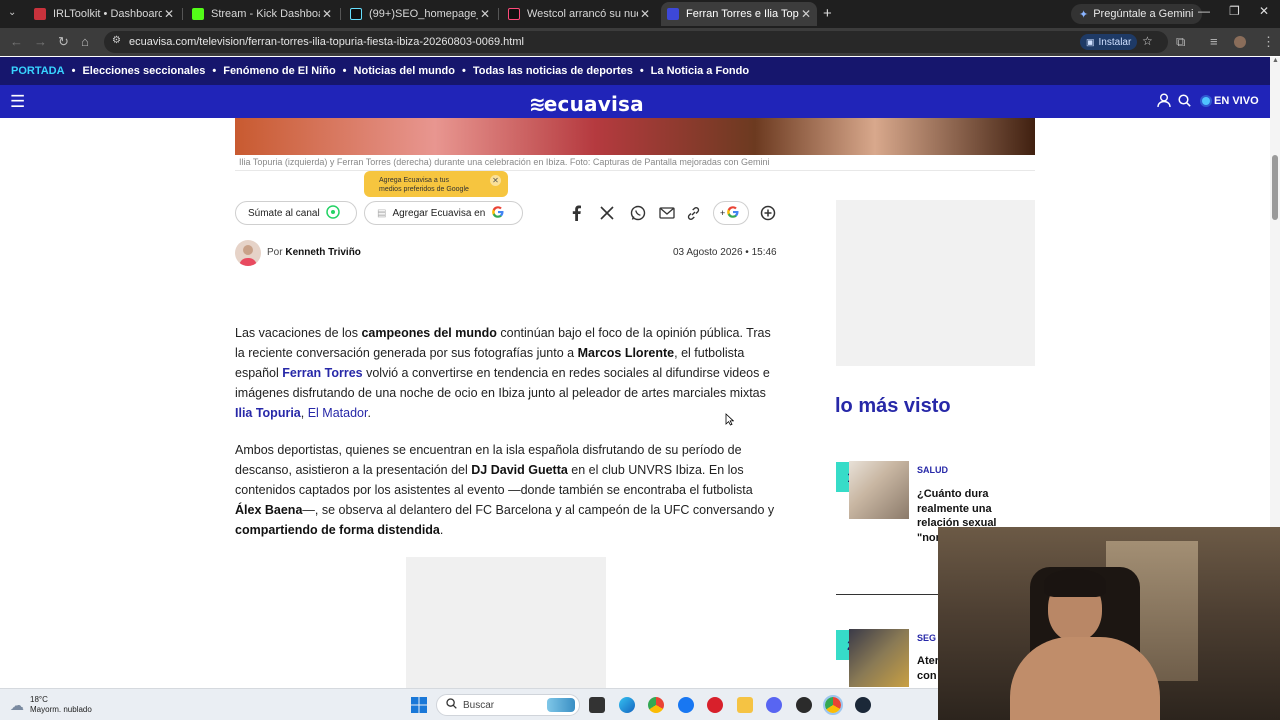 The height and width of the screenshot is (720, 1280). I want to click on irltoolkit-icon, so click(40, 14).